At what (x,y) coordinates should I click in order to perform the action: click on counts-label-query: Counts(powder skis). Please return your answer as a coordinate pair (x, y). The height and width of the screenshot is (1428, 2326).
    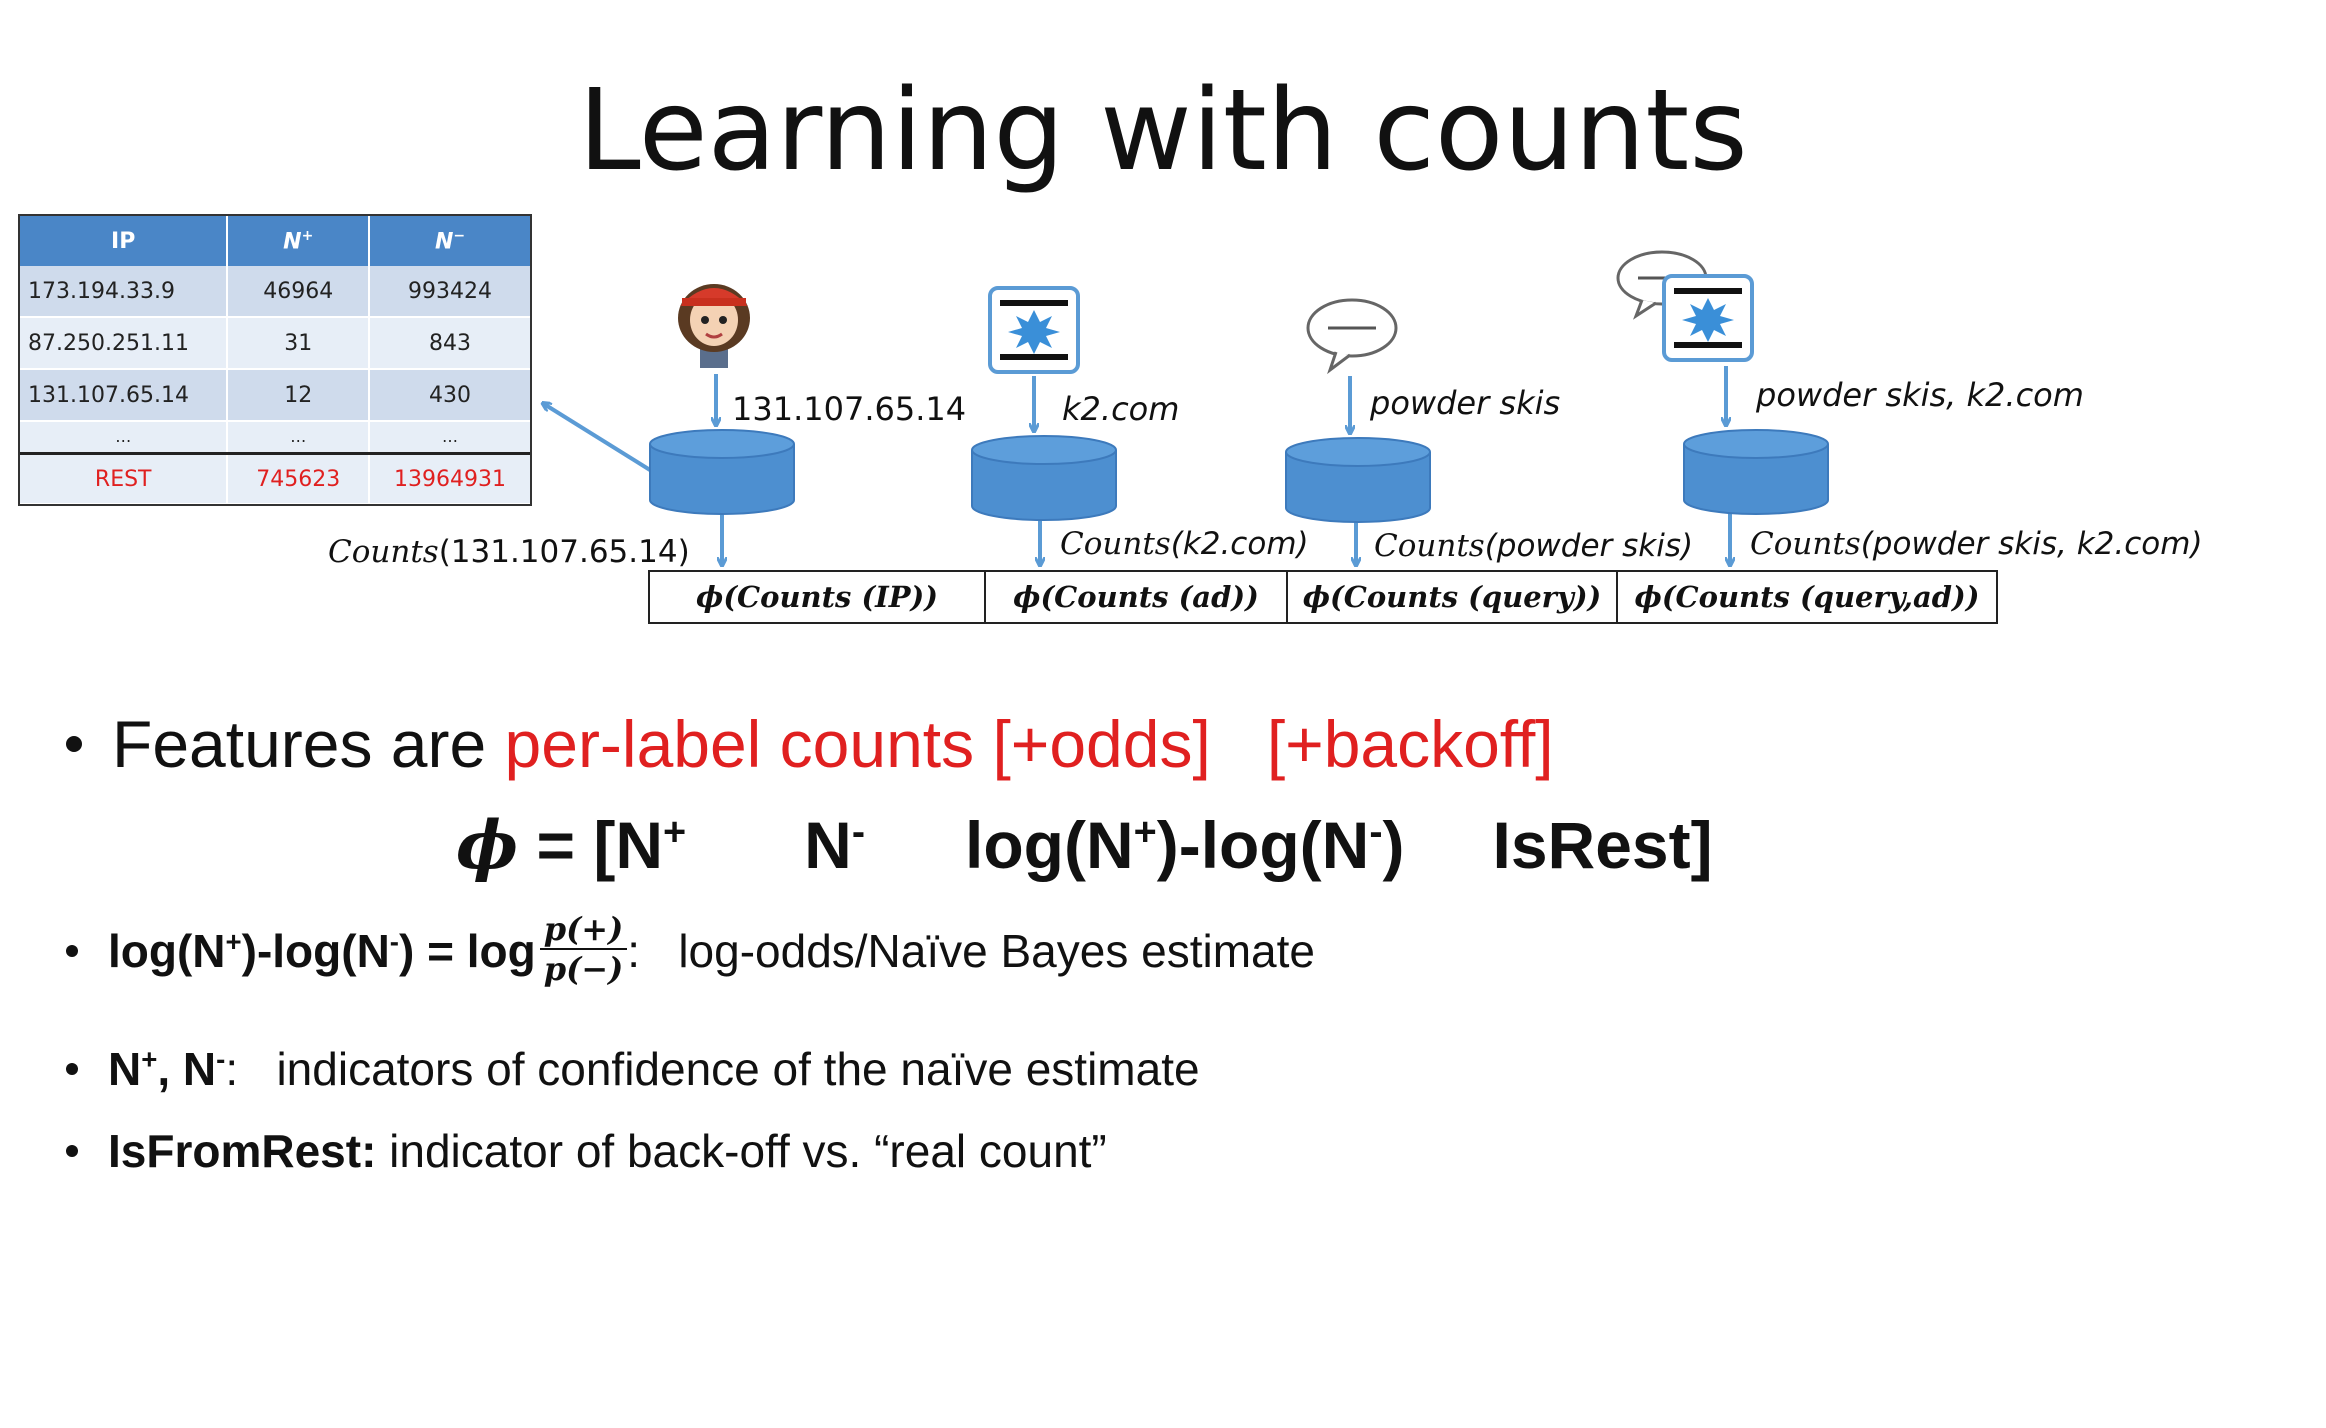
    Looking at the image, I should click on (1534, 546).